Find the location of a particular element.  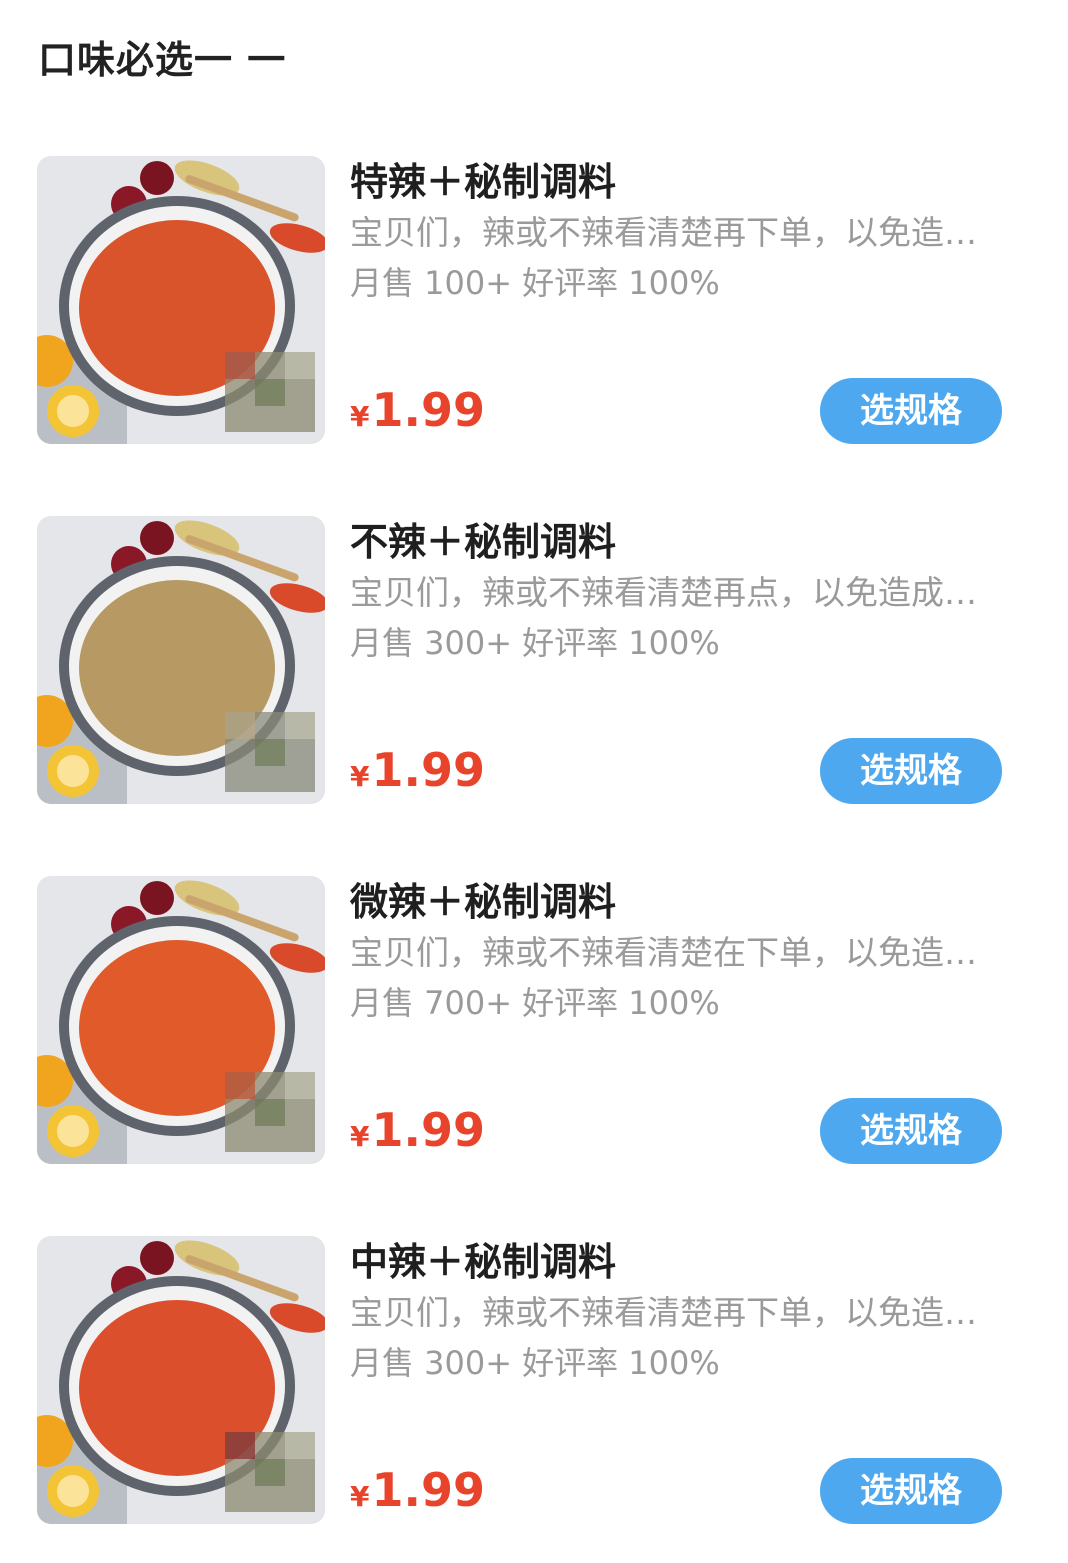

spice-powder-bowl-image is located at coordinates (181, 660).